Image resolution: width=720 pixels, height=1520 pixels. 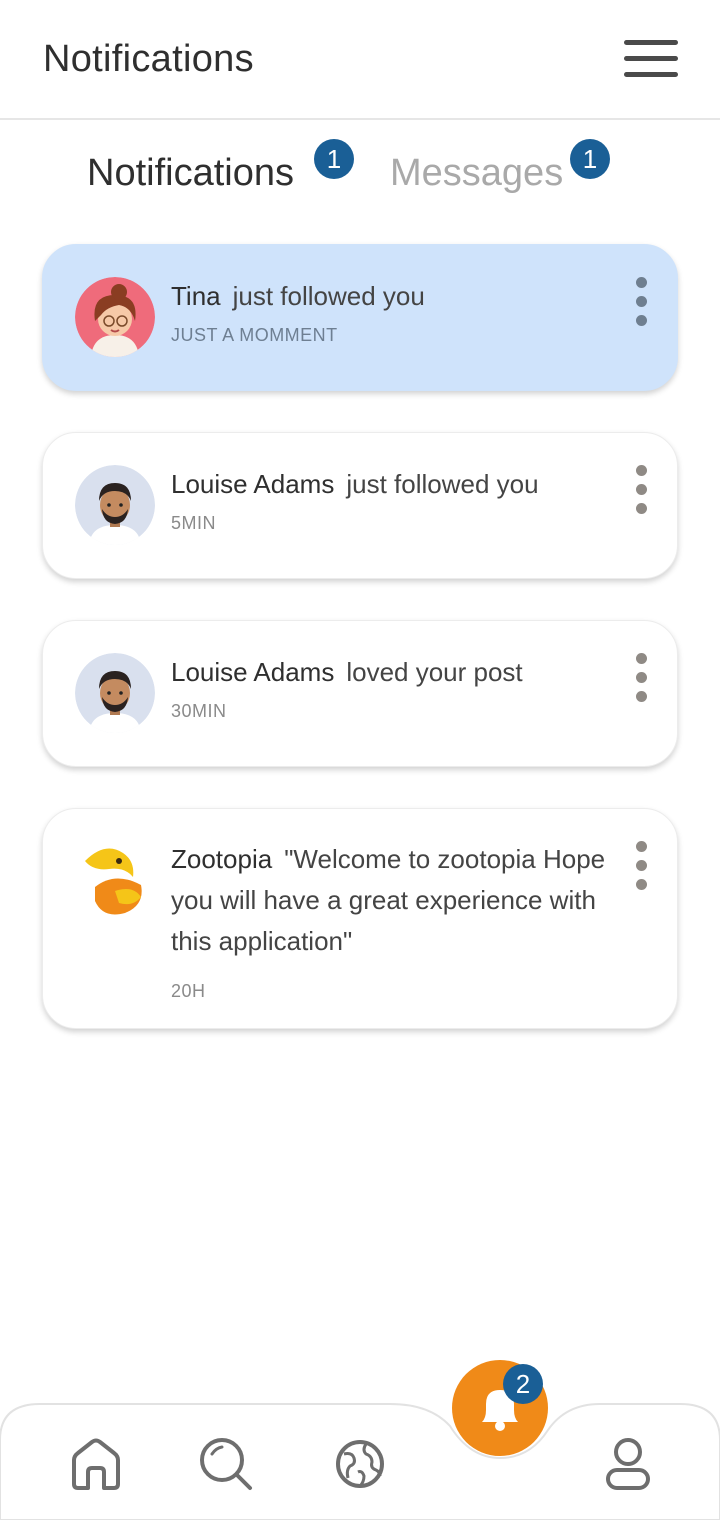 I want to click on notification-time: JUST A MOMMENT, so click(x=254, y=335).